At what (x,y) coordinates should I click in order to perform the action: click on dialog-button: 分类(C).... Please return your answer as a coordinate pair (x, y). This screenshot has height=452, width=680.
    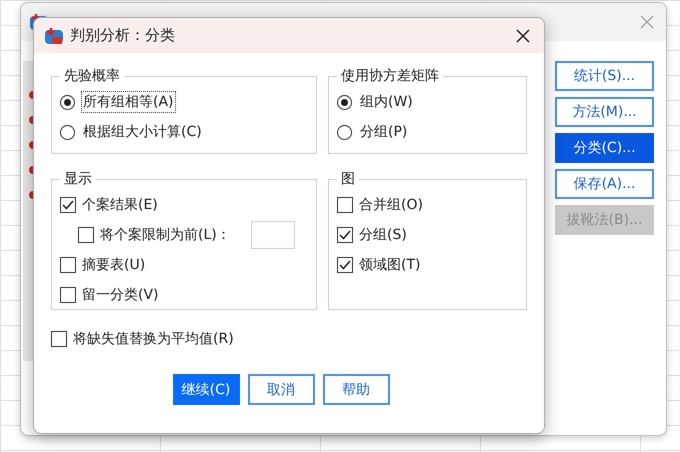
    Looking at the image, I should click on (604, 148).